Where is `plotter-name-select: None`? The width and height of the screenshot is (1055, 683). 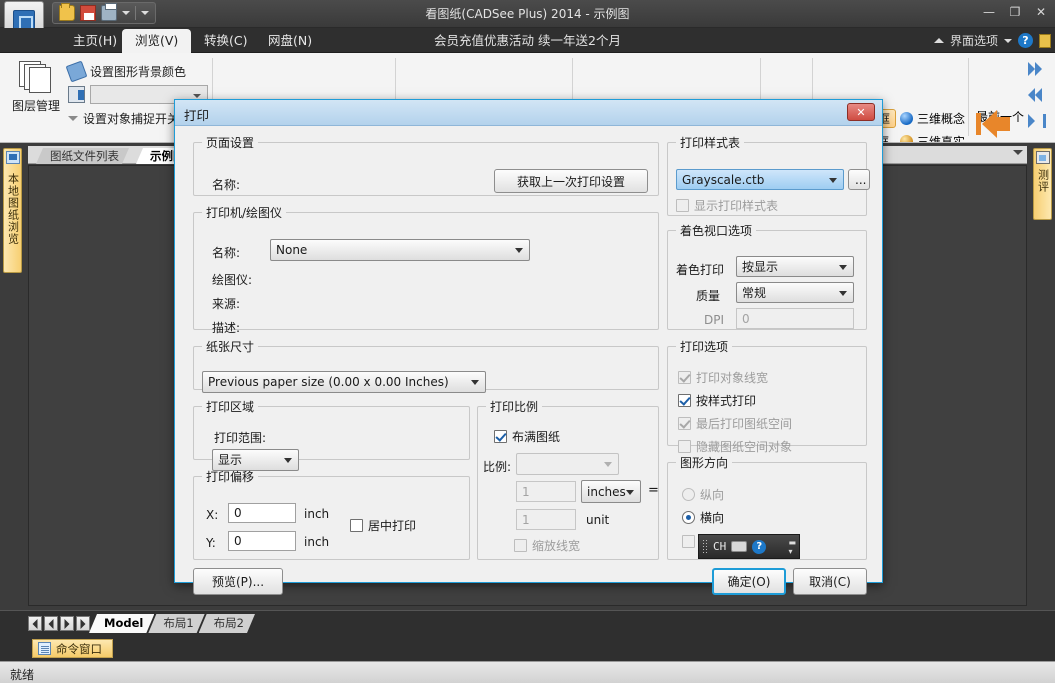
plotter-name-select: None is located at coordinates (400, 250).